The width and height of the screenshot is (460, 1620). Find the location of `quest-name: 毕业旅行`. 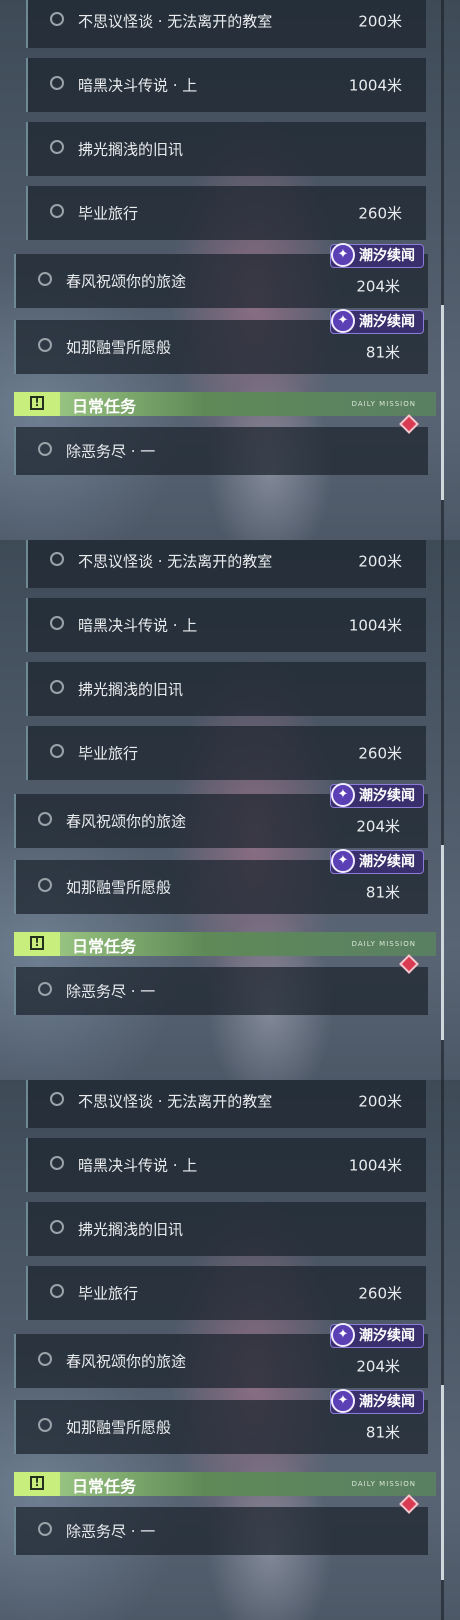

quest-name: 毕业旅行 is located at coordinates (108, 1293).